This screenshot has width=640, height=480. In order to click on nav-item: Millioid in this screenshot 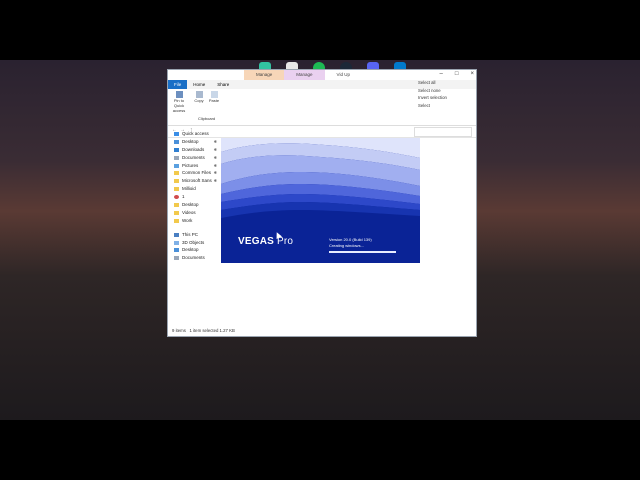, I will do `click(194, 189)`.